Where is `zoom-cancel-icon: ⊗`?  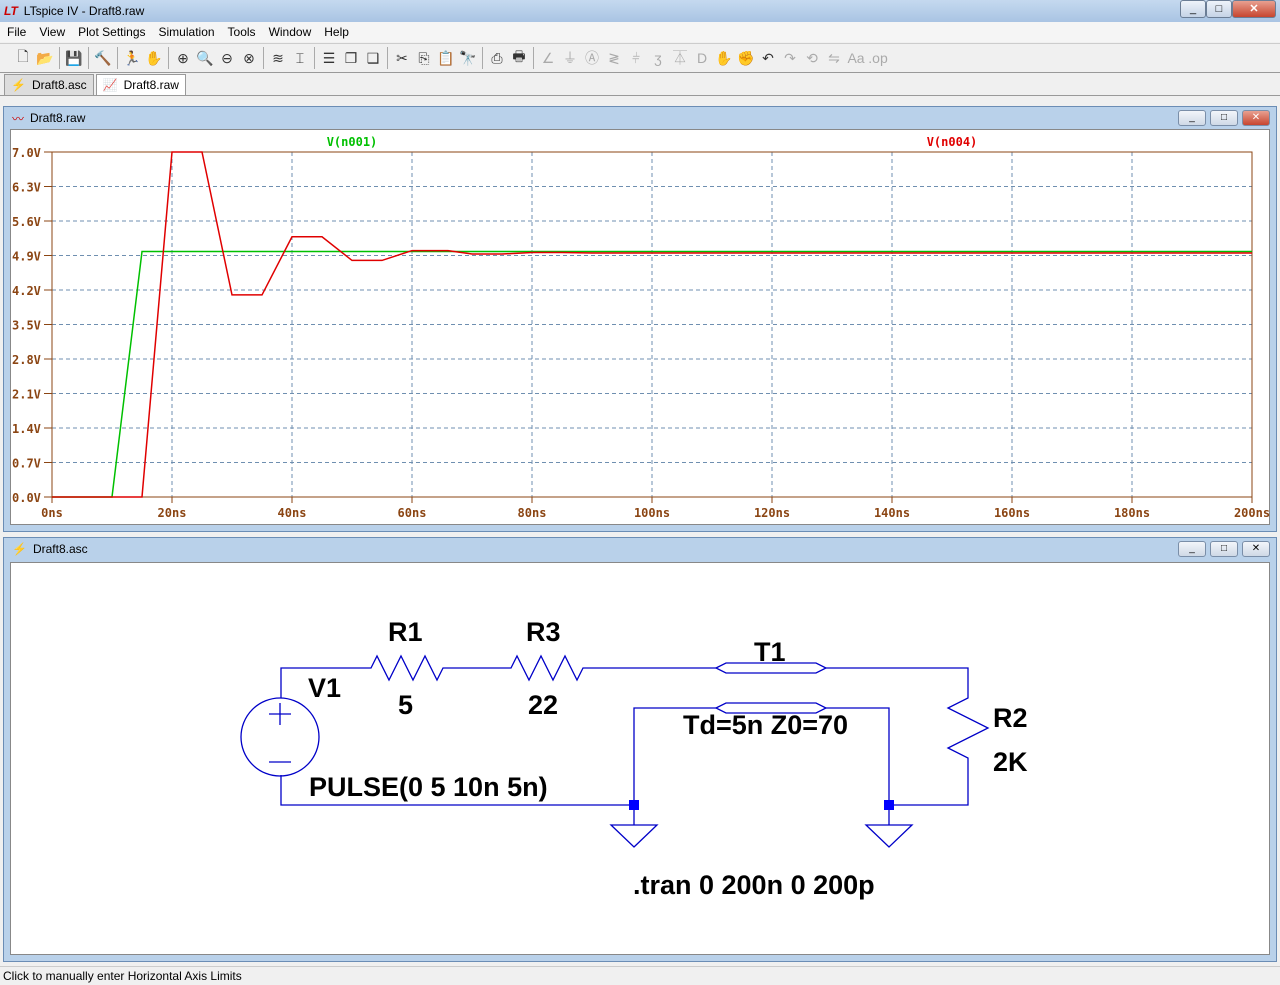
zoom-cancel-icon: ⊗ is located at coordinates (249, 58).